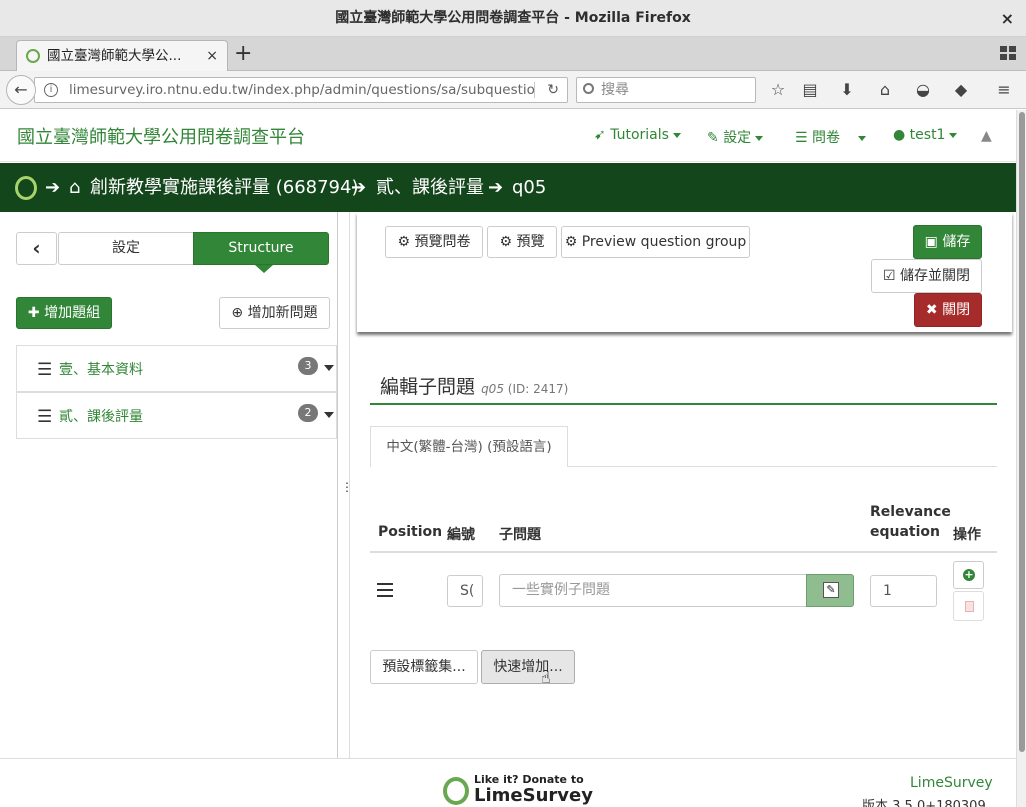  What do you see at coordinates (653, 590) in the screenshot?
I see `subquestion-input: 一些實例子問題` at bounding box center [653, 590].